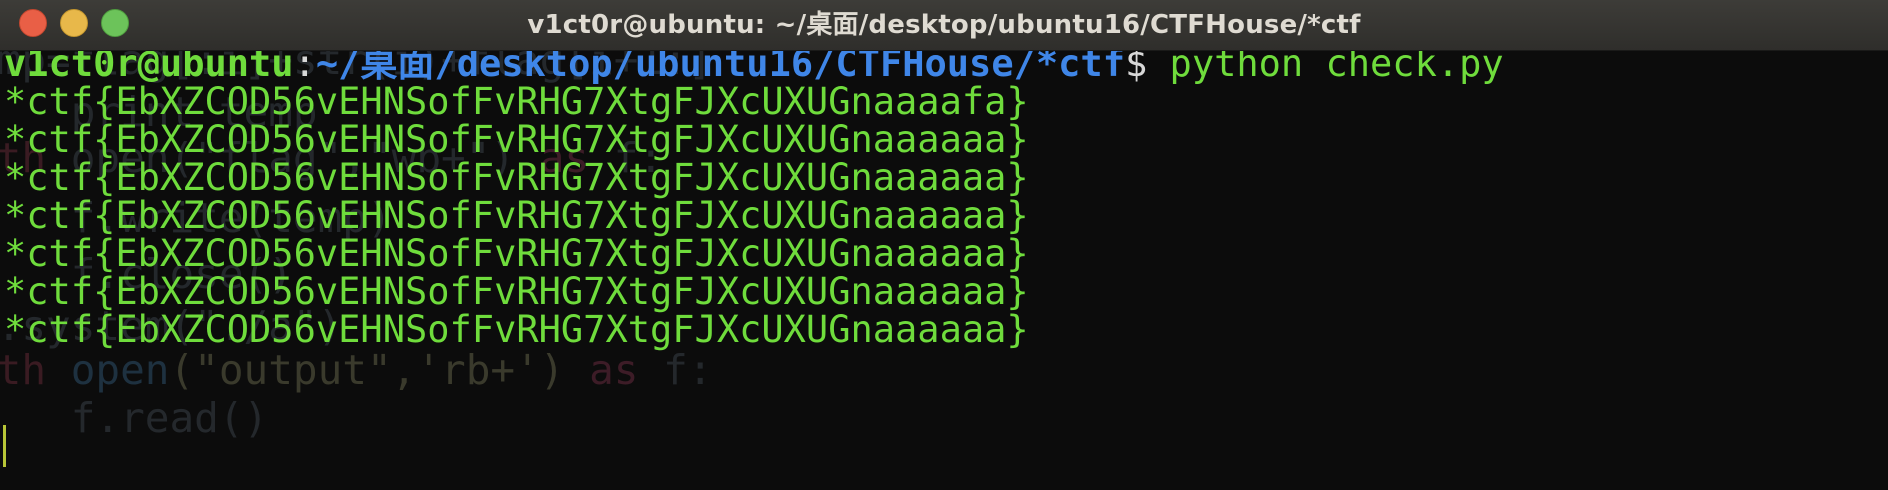 The height and width of the screenshot is (490, 1888). Describe the element at coordinates (1136, 68) in the screenshot. I see `prompt-symbol: $` at that location.